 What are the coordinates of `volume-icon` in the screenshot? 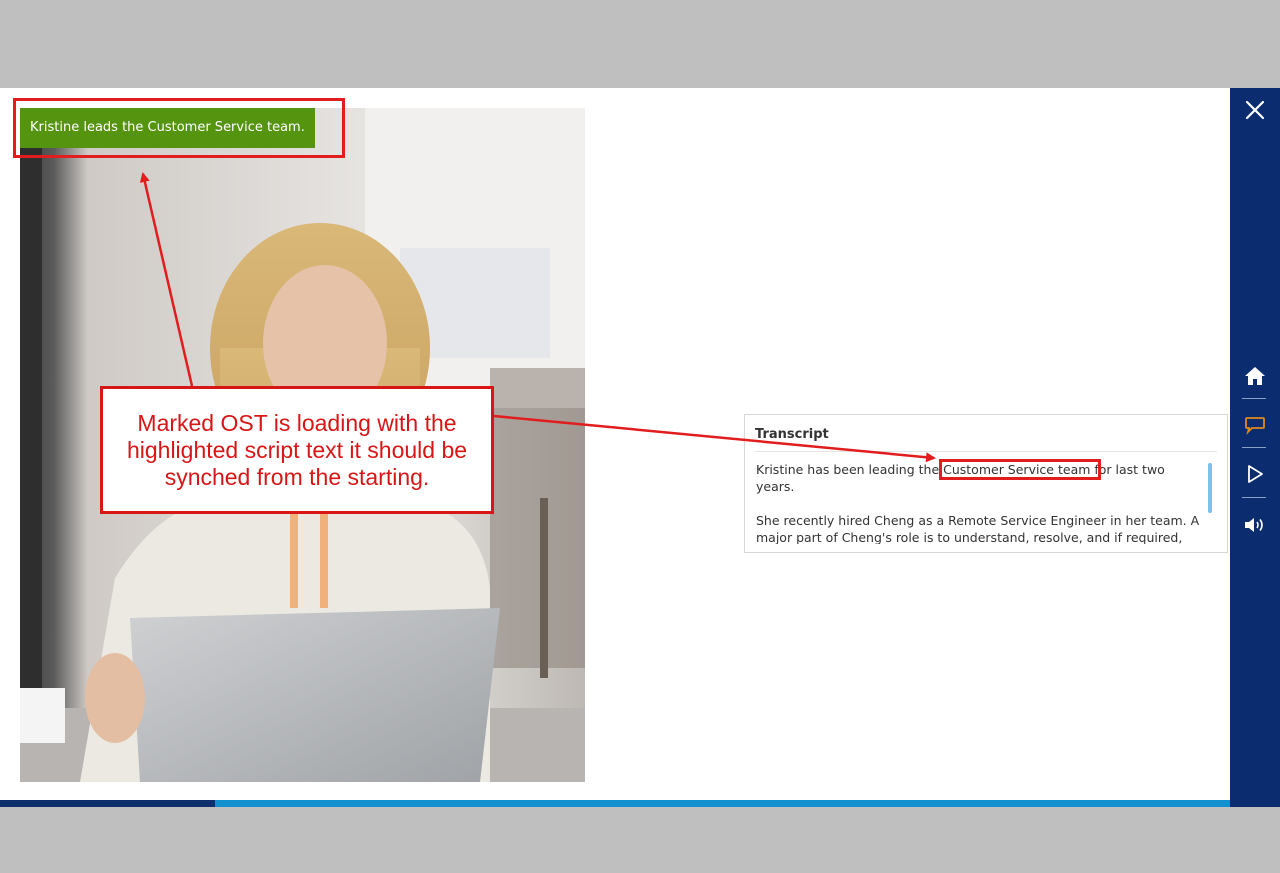 It's located at (1254, 525).